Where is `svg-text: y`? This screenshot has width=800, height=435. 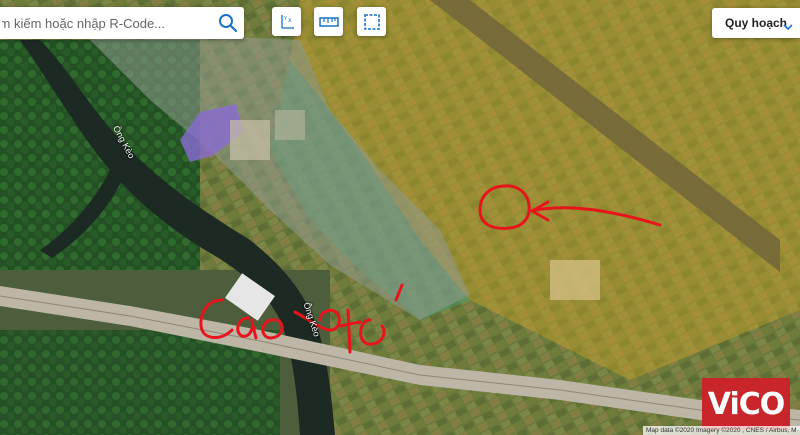 svg-text: y is located at coordinates (285, 18).